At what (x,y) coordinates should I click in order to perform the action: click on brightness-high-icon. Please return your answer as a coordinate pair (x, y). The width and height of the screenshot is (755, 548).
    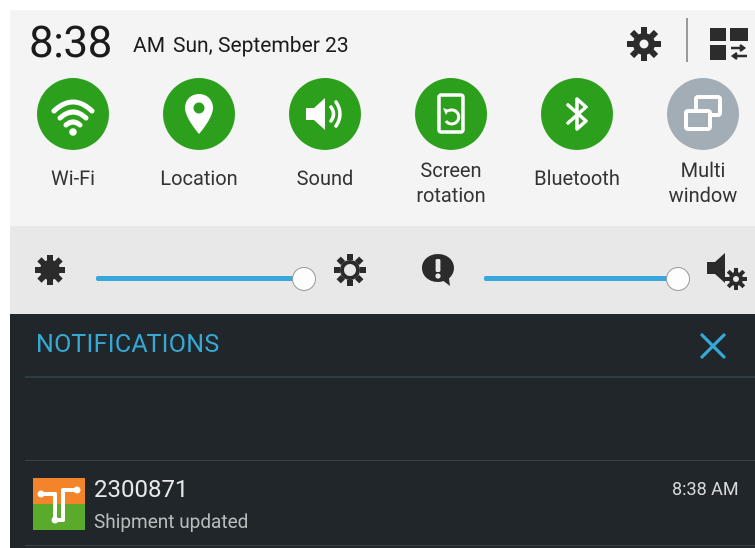
    Looking at the image, I should click on (350, 270).